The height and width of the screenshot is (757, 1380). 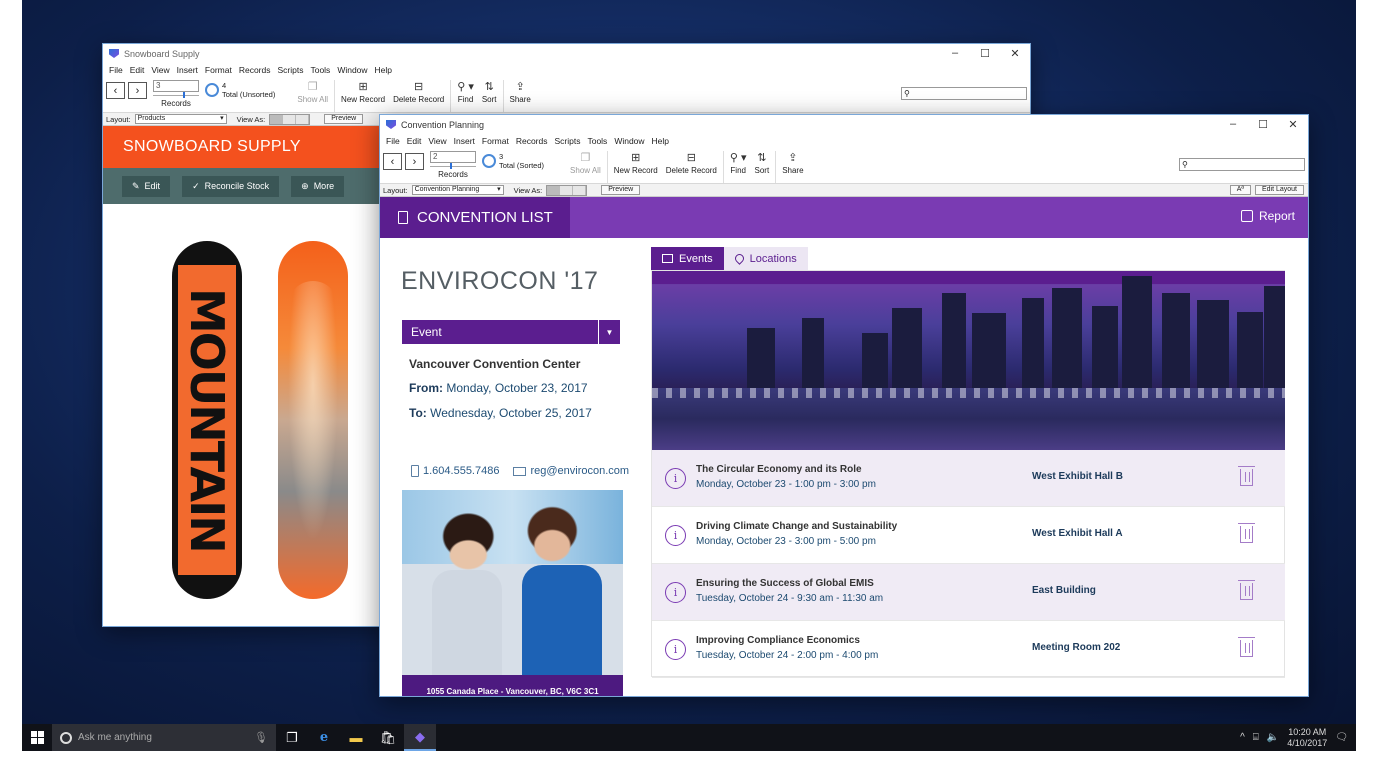 What do you see at coordinates (414, 141) in the screenshot?
I see `menu-edit: Edit` at bounding box center [414, 141].